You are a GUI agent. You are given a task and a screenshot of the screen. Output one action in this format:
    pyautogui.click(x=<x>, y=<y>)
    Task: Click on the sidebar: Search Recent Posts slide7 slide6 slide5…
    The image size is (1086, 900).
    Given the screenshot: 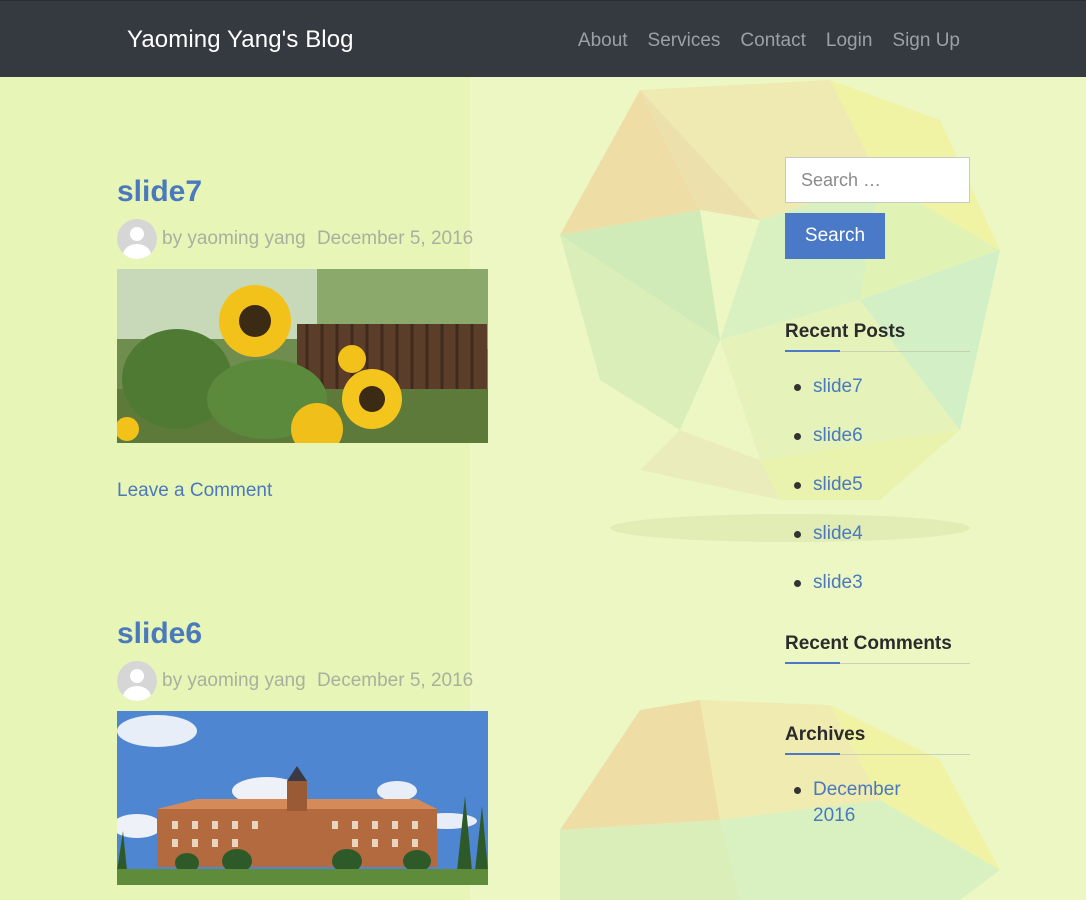 What is the action you would take?
    pyautogui.click(x=877, y=504)
    